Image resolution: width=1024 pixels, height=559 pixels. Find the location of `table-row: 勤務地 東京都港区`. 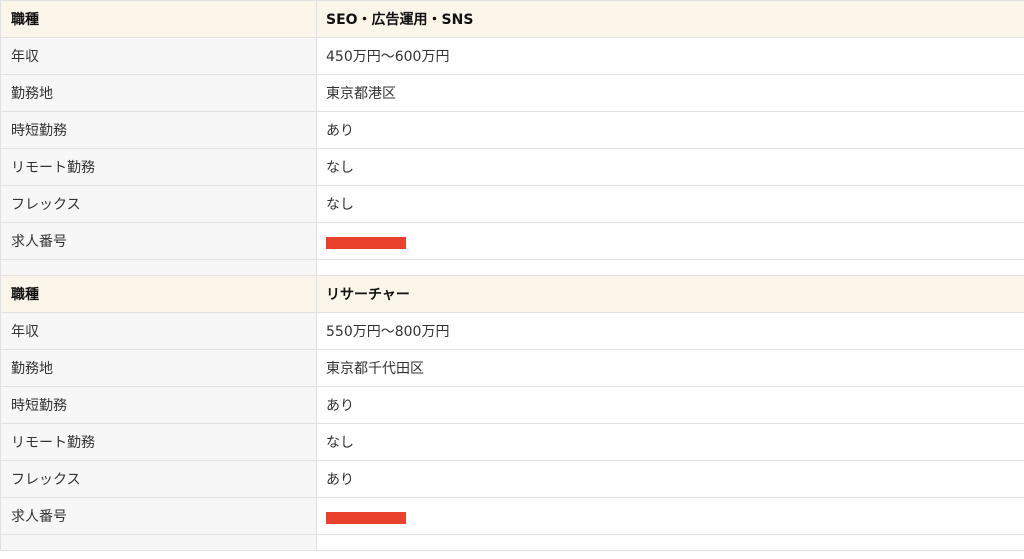

table-row: 勤務地 東京都港区 is located at coordinates (512, 93).